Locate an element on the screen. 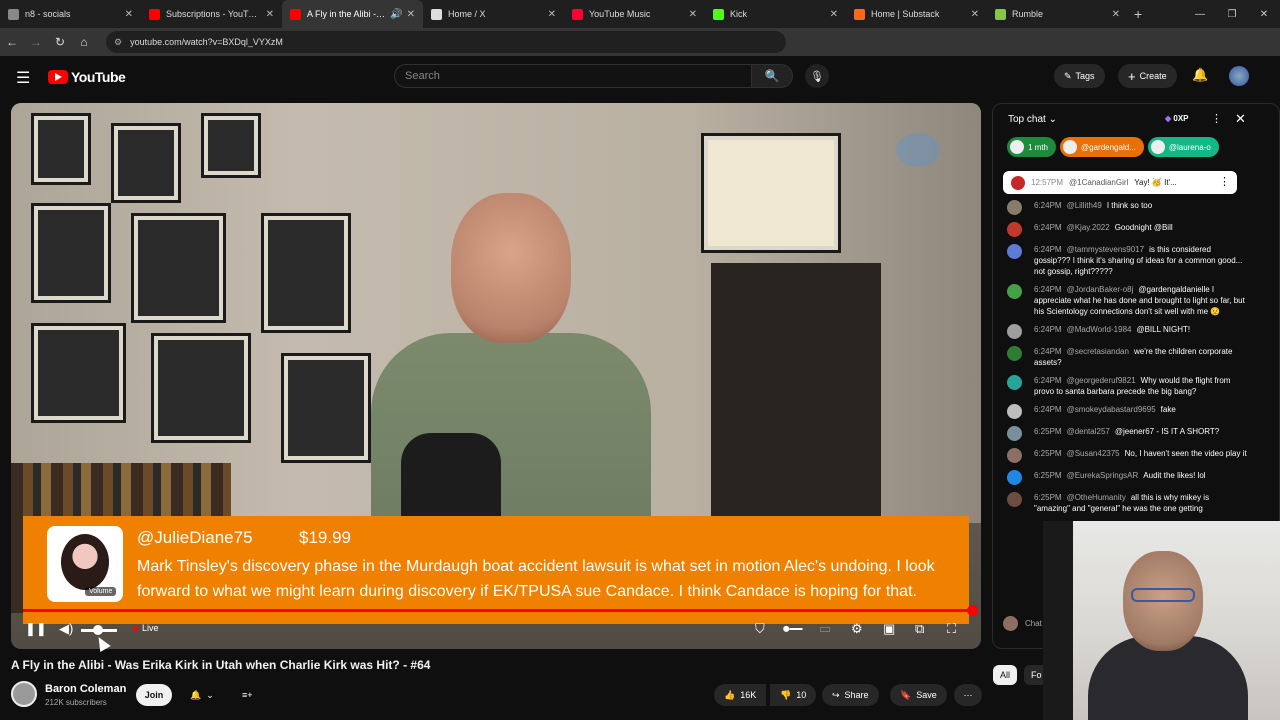 This screenshot has height=720, width=1280. browser-tab: Subscriptions - YouTube ✕ is located at coordinates (211, 14).